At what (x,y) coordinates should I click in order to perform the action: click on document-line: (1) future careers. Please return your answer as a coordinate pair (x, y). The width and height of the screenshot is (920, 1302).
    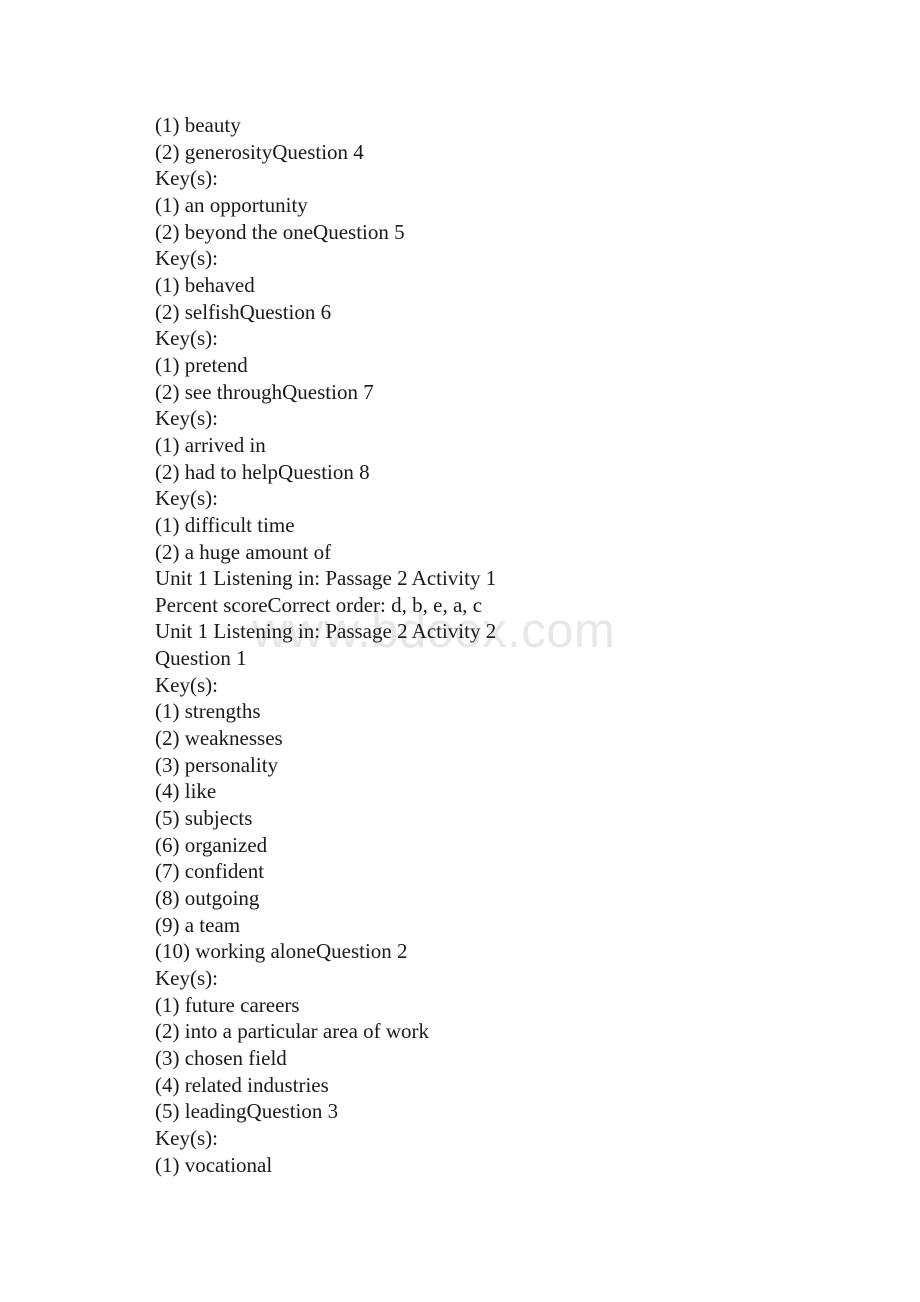
    Looking at the image, I should click on (227, 1004).